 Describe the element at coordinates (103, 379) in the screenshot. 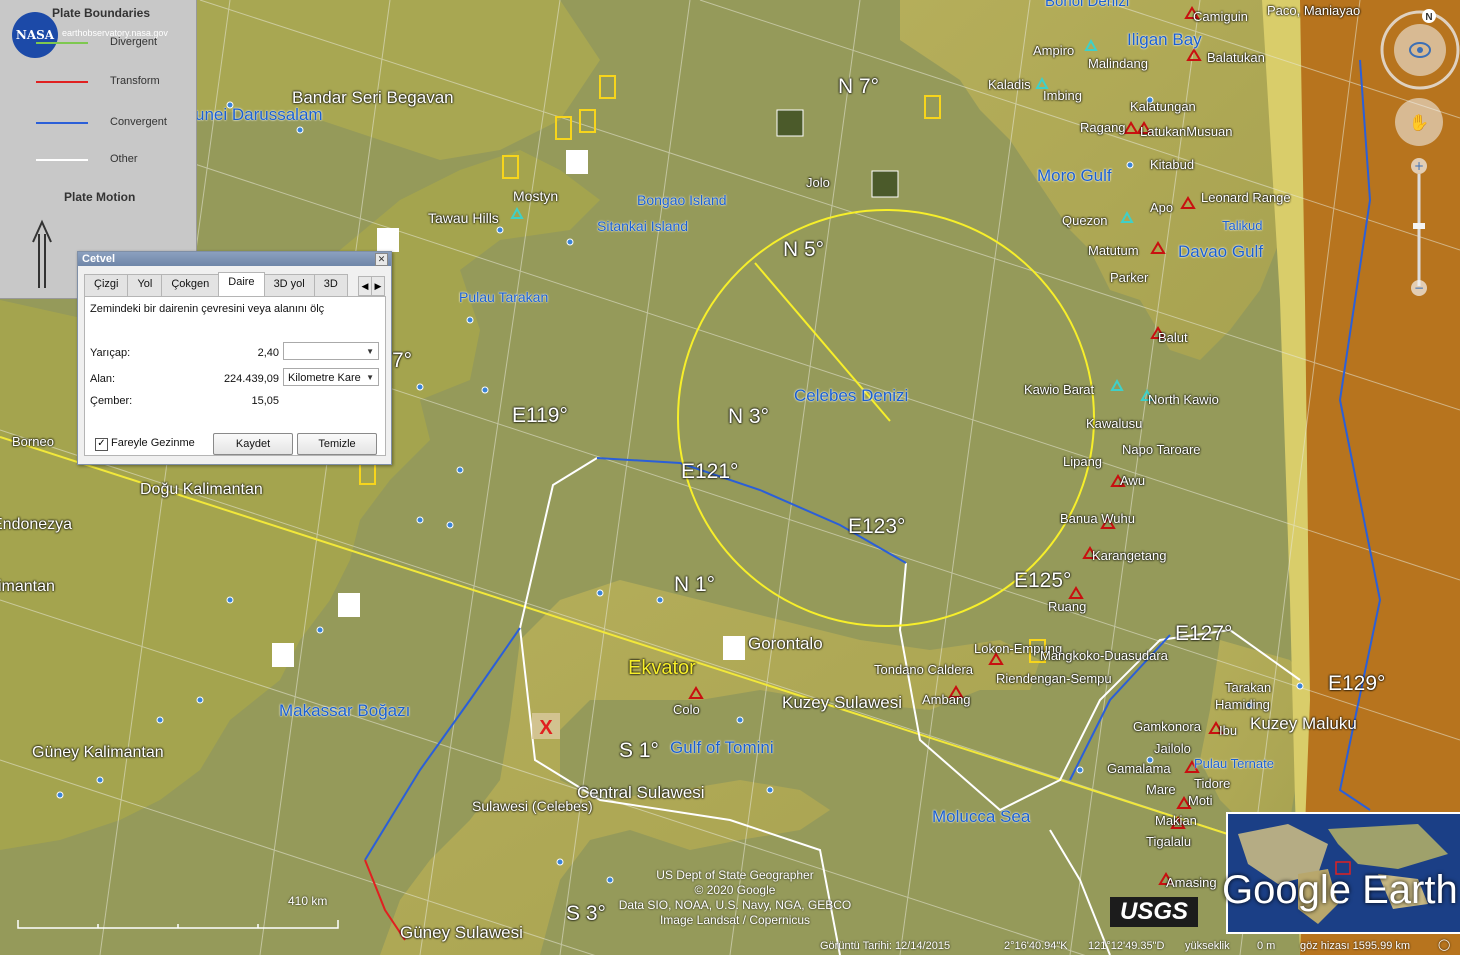

I see `area-label: Alan:` at that location.